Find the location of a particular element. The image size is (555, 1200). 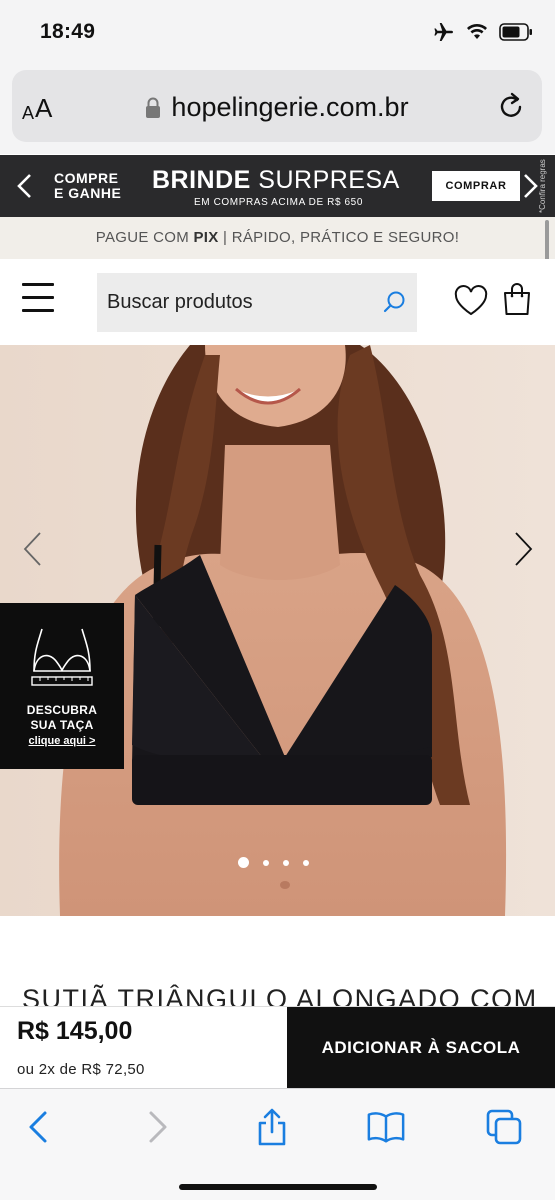

home-indicator is located at coordinates (278, 1187).